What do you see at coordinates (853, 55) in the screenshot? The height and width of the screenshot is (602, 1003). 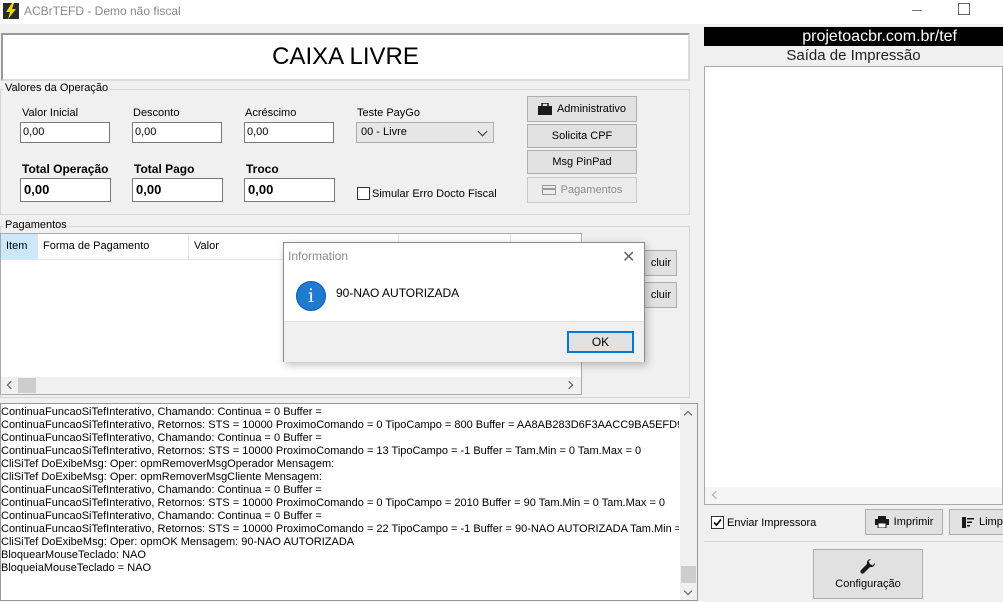 I see `saida-impressao-title: Saída de Impressão` at bounding box center [853, 55].